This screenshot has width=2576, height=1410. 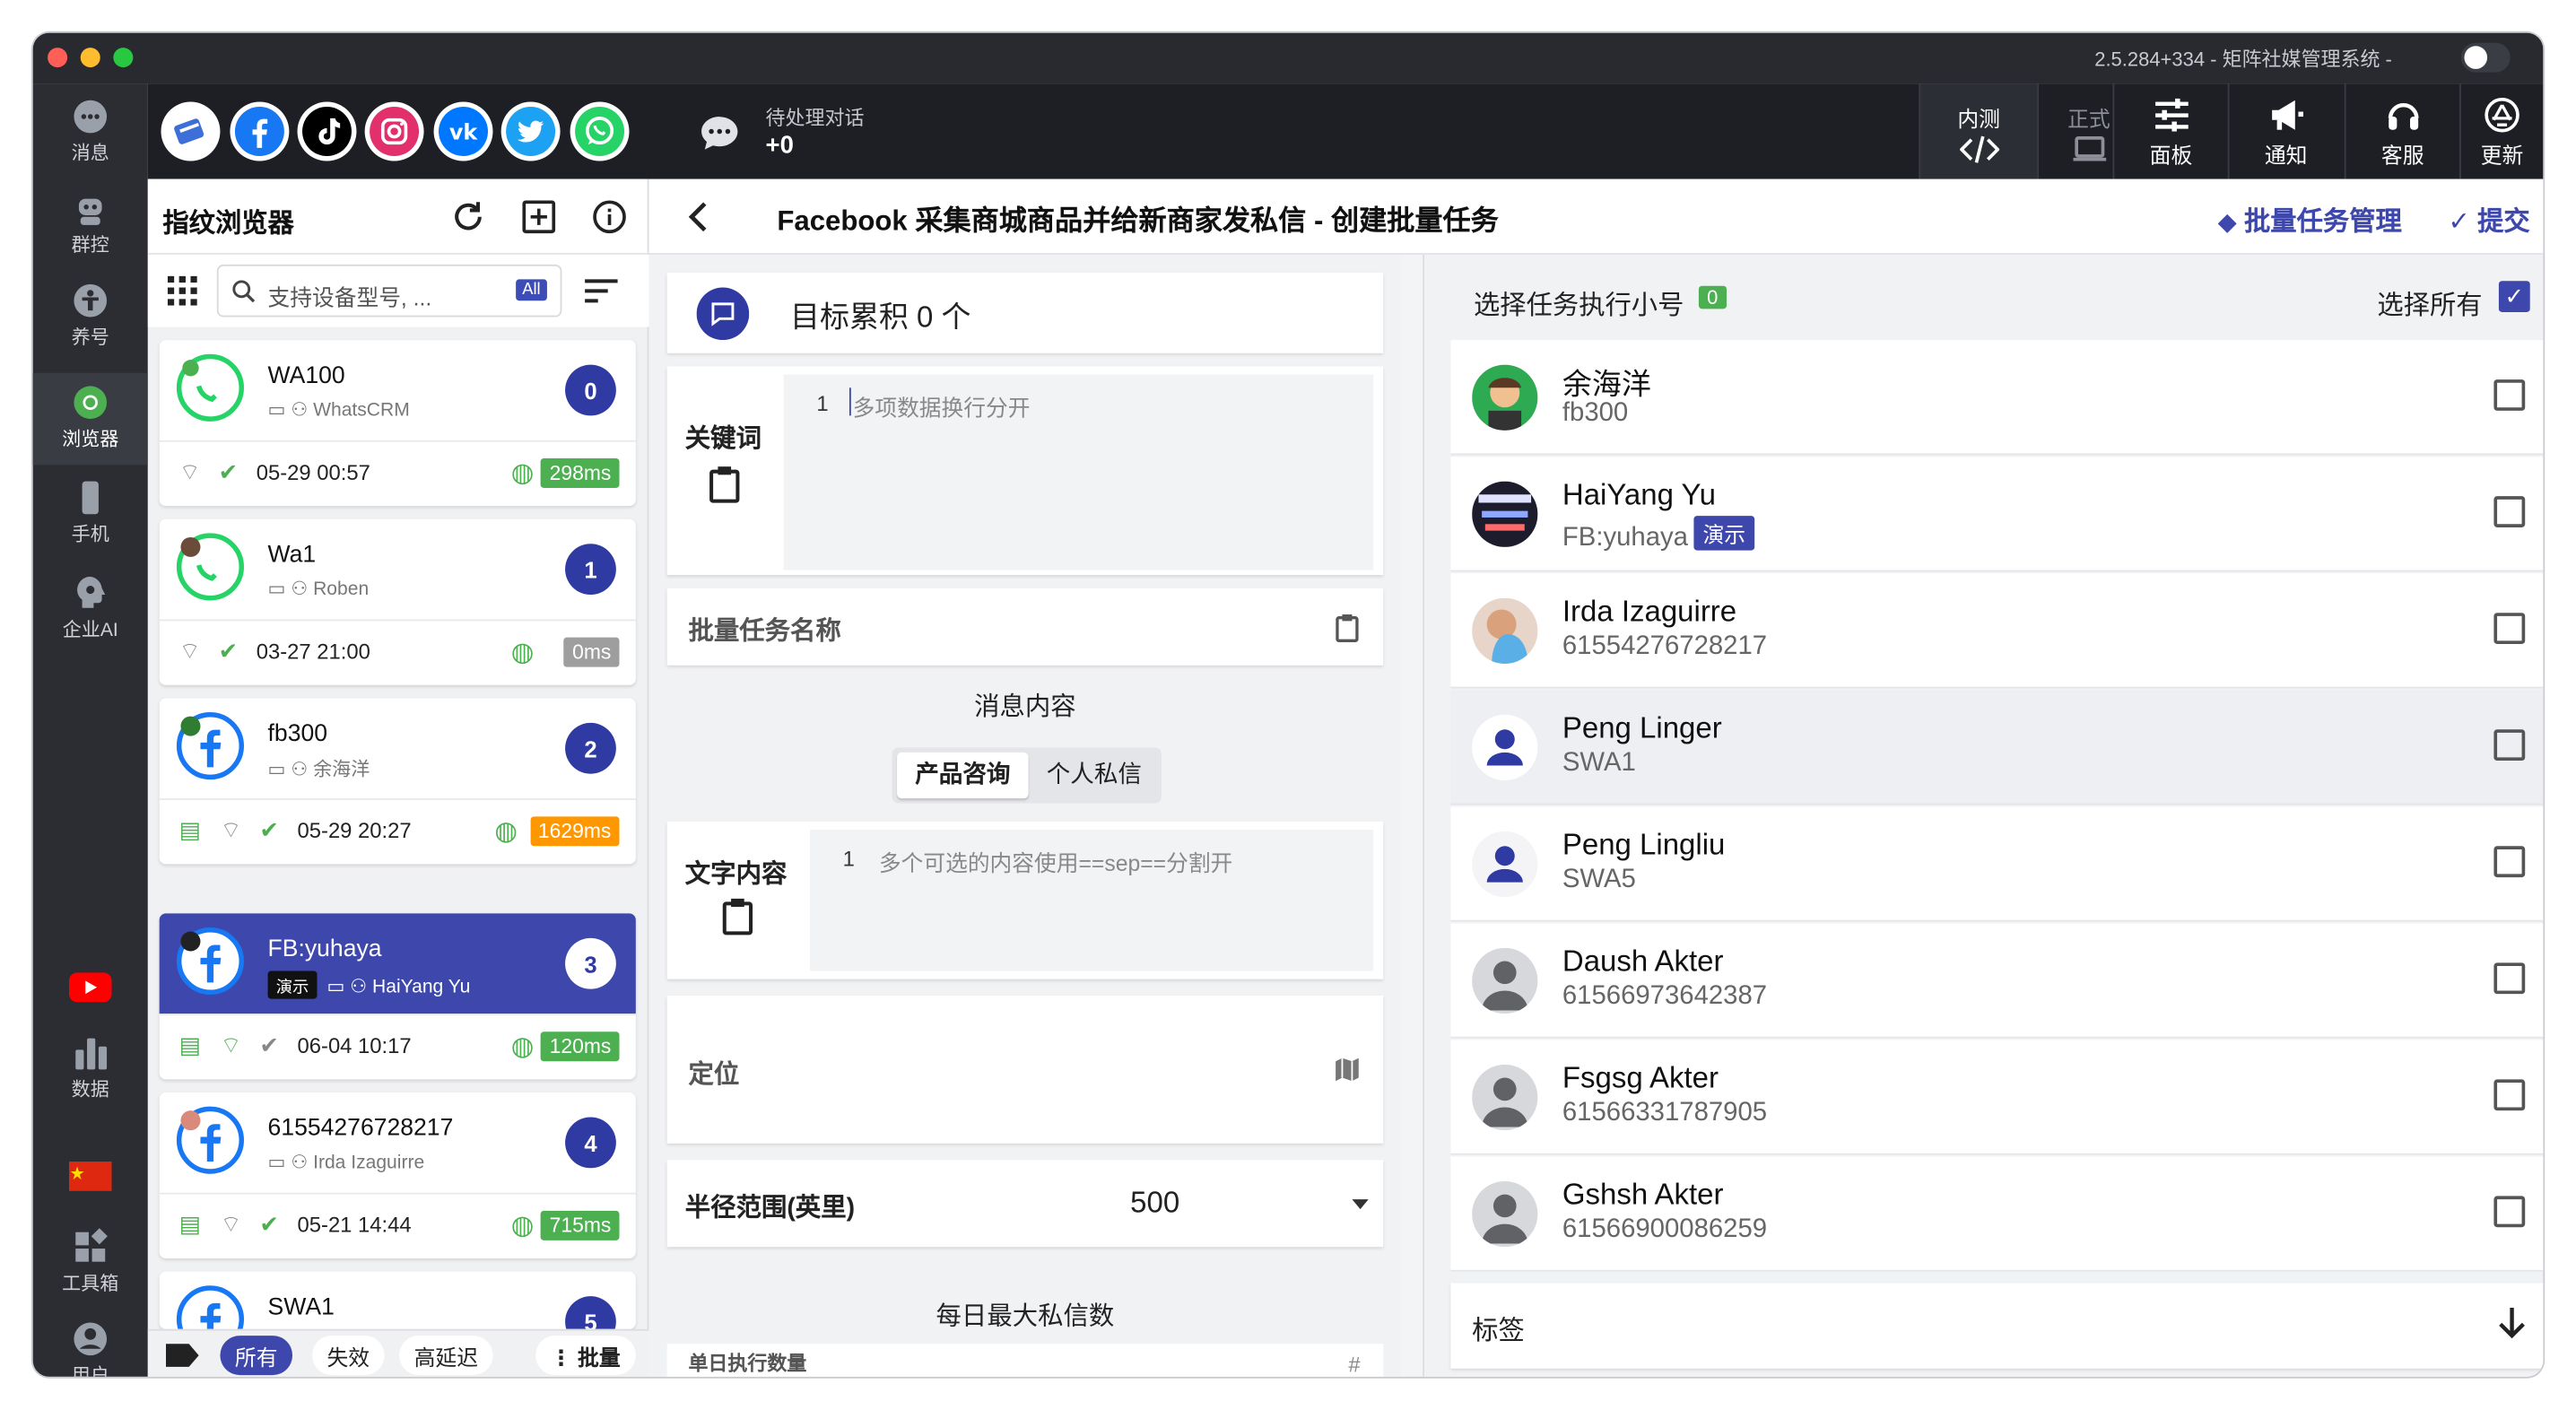 What do you see at coordinates (2502, 115) in the screenshot?
I see `app-store-icon` at bounding box center [2502, 115].